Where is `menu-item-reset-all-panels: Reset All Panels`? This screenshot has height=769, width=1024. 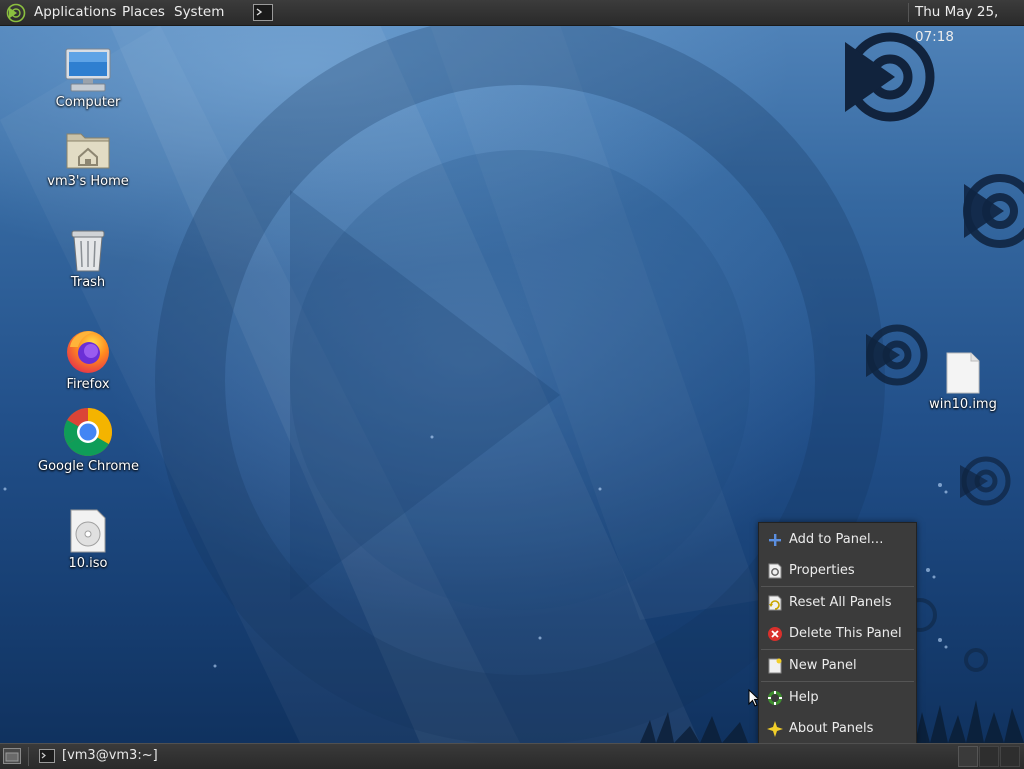
menu-item-reset-all-panels: Reset All Panels is located at coordinates (837, 603).